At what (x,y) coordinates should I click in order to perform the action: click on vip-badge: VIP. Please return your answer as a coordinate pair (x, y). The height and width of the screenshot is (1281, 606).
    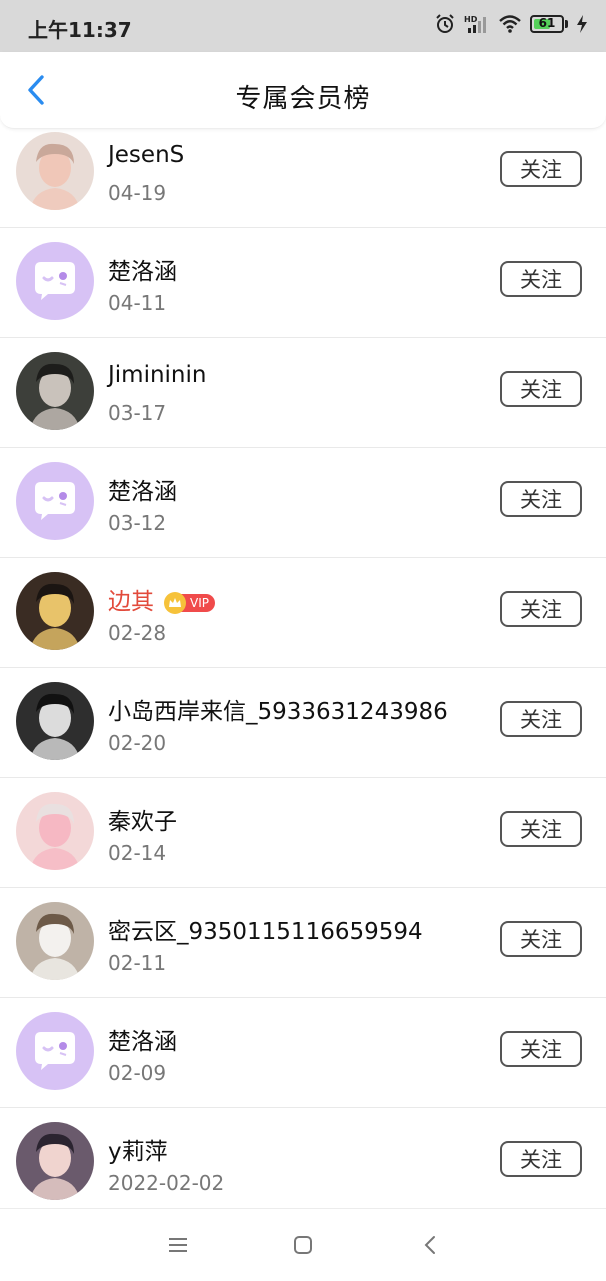
    Looking at the image, I should click on (189, 602).